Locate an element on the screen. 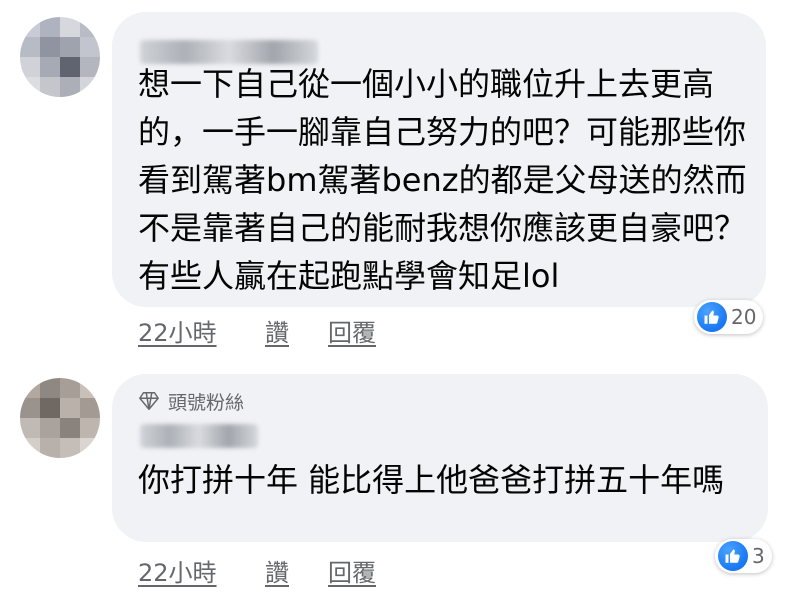 Image resolution: width=800 pixels, height=593 pixels. reaction-summary: 3 is located at coordinates (743, 556).